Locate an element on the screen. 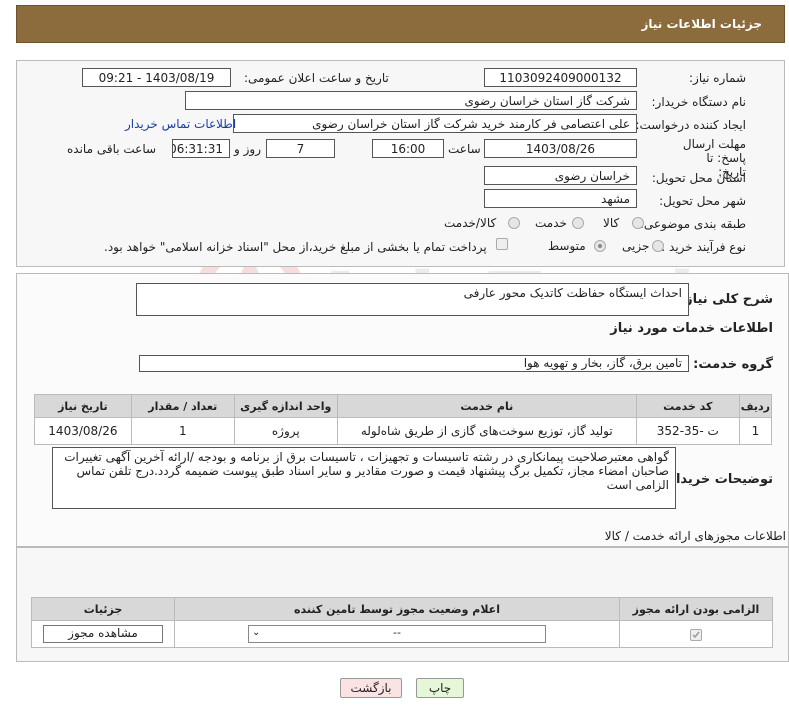 This screenshot has height=713, width=789. process-label: نوع فرآیند خرید : is located at coordinates (703, 247).